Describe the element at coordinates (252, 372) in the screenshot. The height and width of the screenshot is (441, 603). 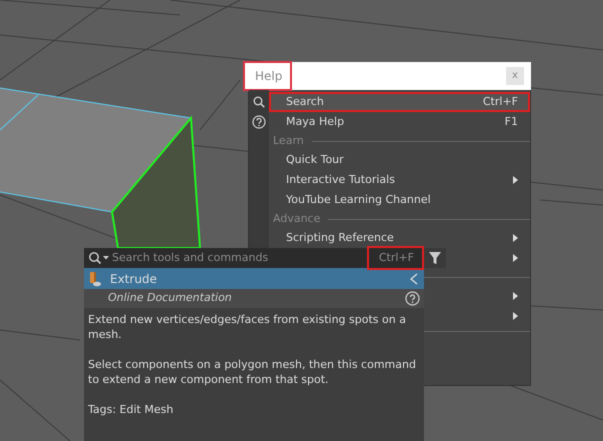
I see `description-text: Select components on a polygon mesh, then this command to extend a new component from that spot.` at that location.